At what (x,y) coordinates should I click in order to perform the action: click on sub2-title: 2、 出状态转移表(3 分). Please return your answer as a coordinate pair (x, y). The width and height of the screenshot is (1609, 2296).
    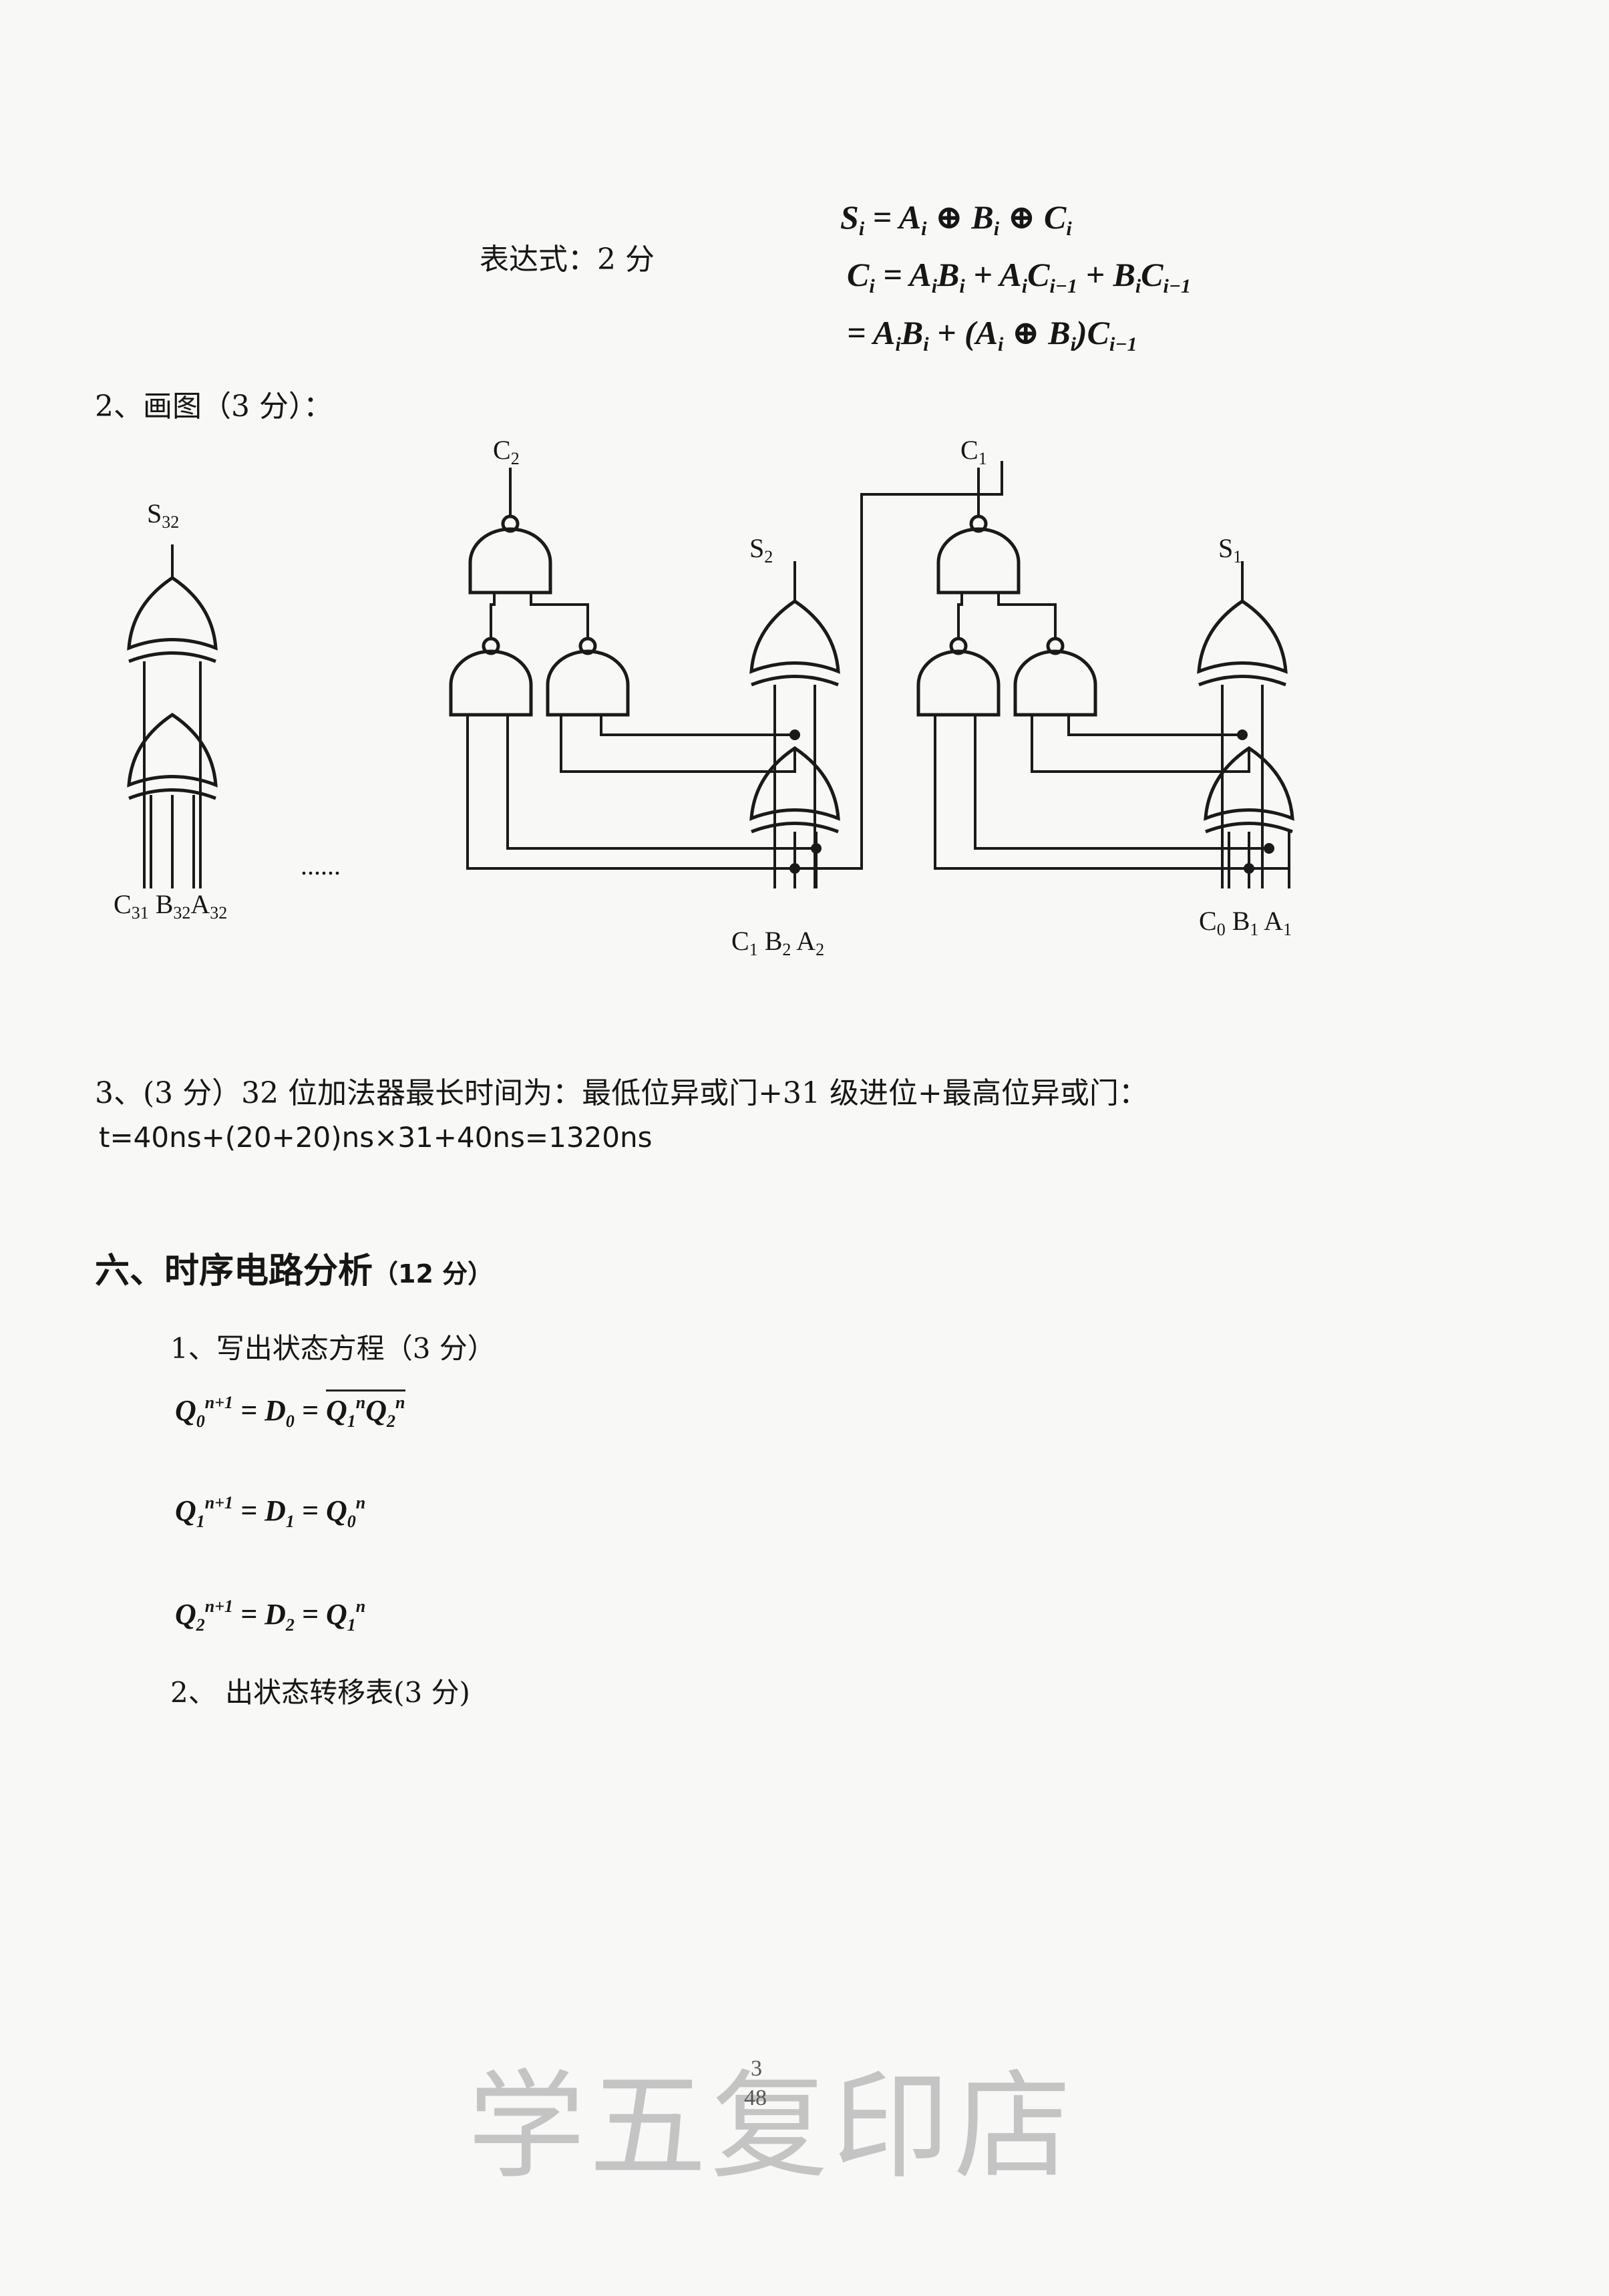
    Looking at the image, I should click on (320, 1692).